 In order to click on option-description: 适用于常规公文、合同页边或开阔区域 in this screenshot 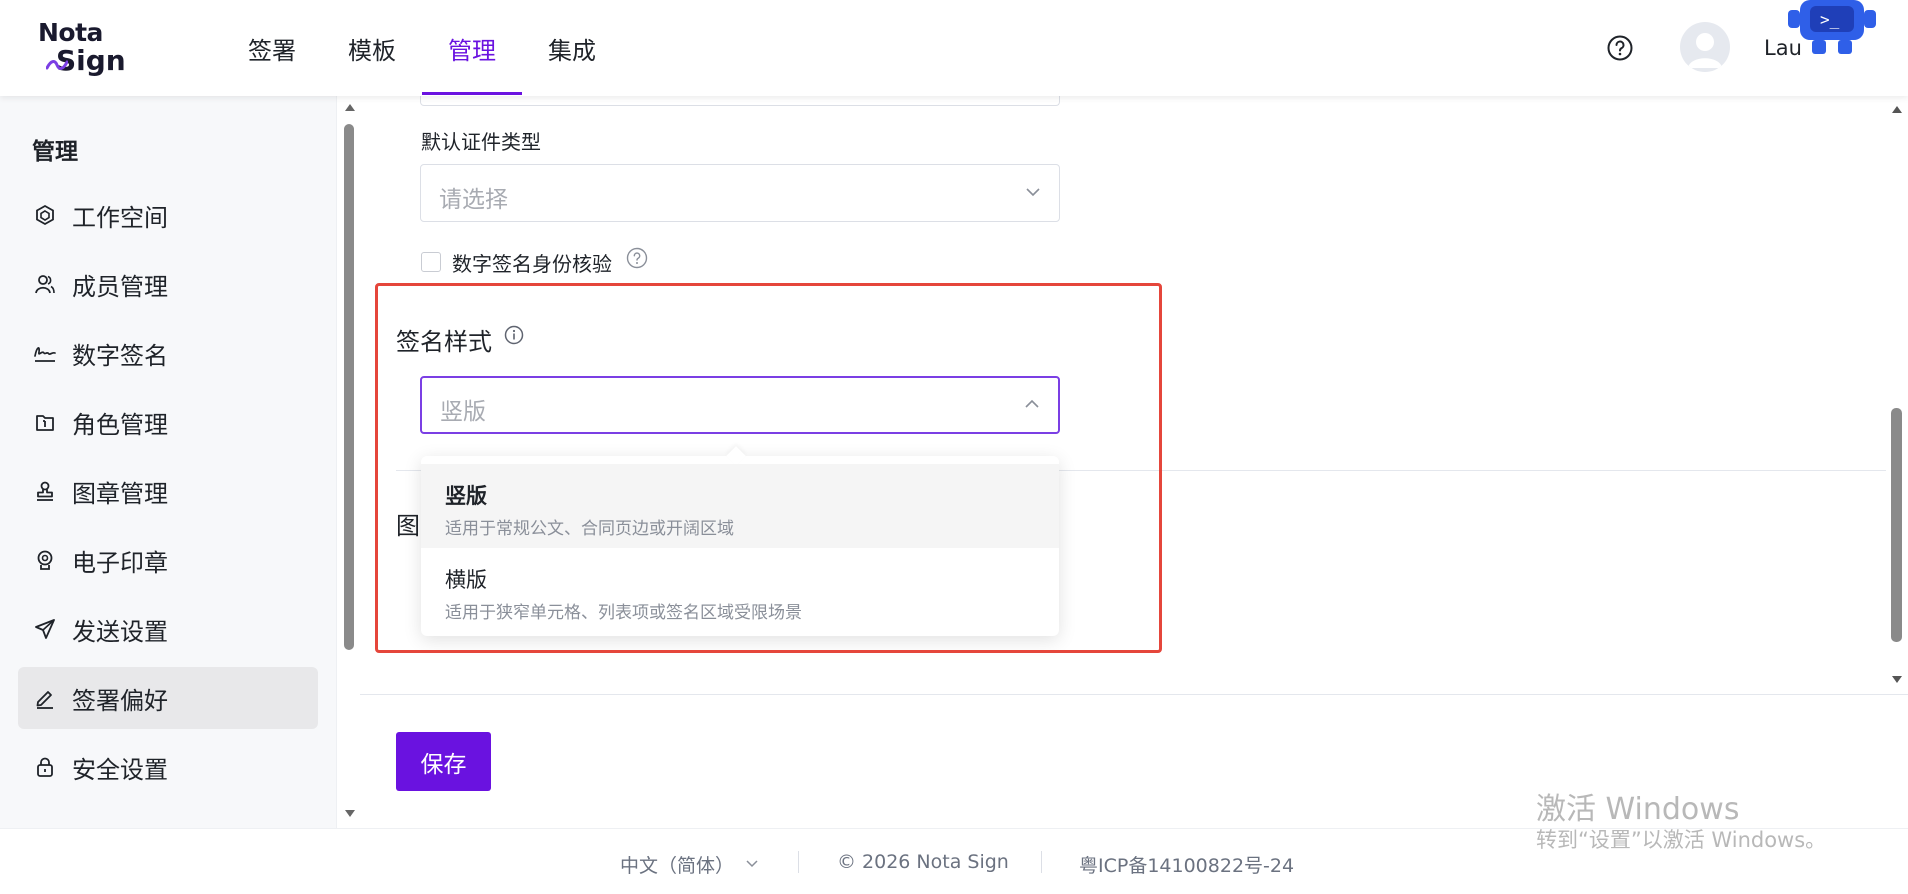, I will do `click(589, 529)`.